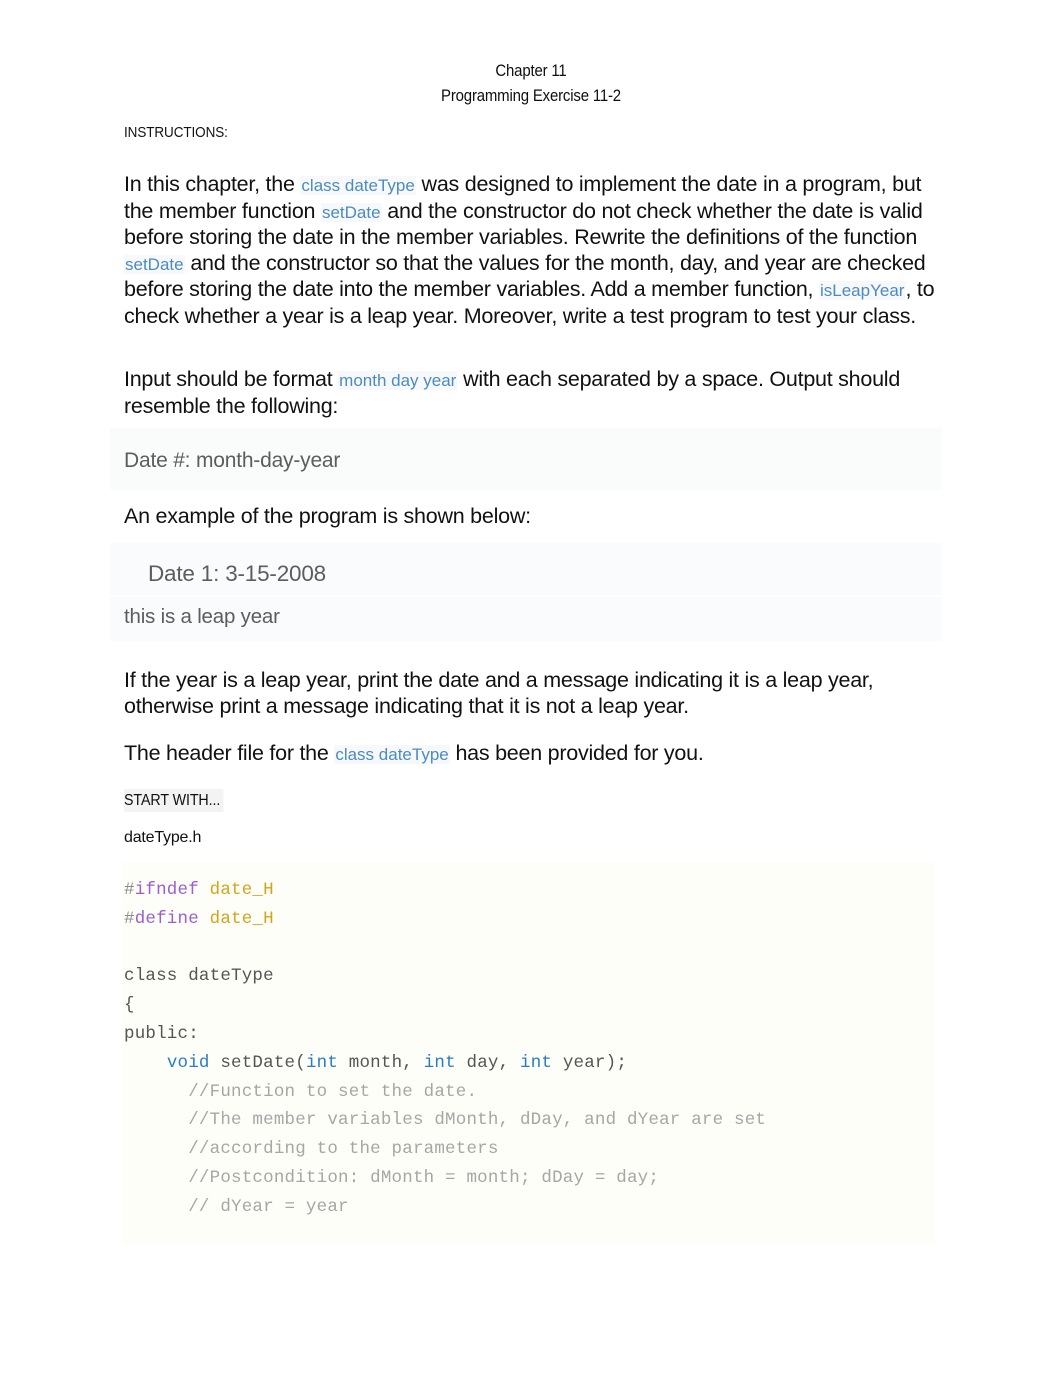  What do you see at coordinates (236, 1206) in the screenshot?
I see `code-token: // dYear = year` at bounding box center [236, 1206].